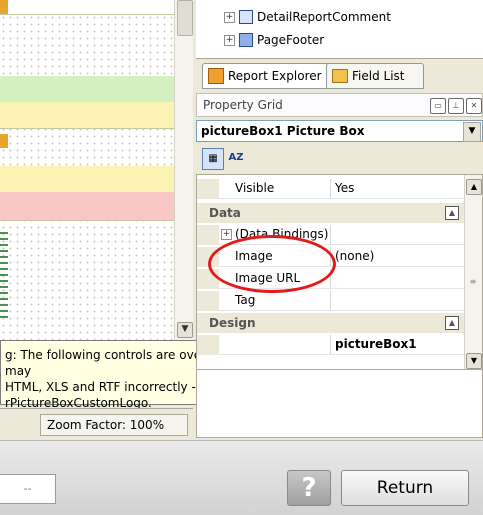  I want to click on category-design: Design ▲, so click(332, 323).